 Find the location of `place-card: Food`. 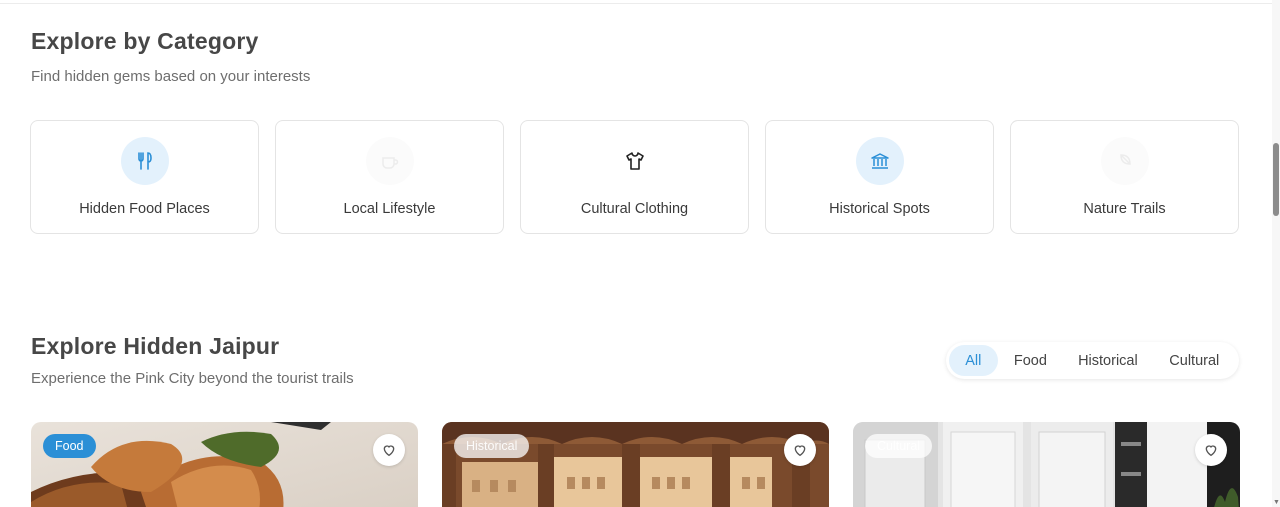

place-card: Food is located at coordinates (224, 464).